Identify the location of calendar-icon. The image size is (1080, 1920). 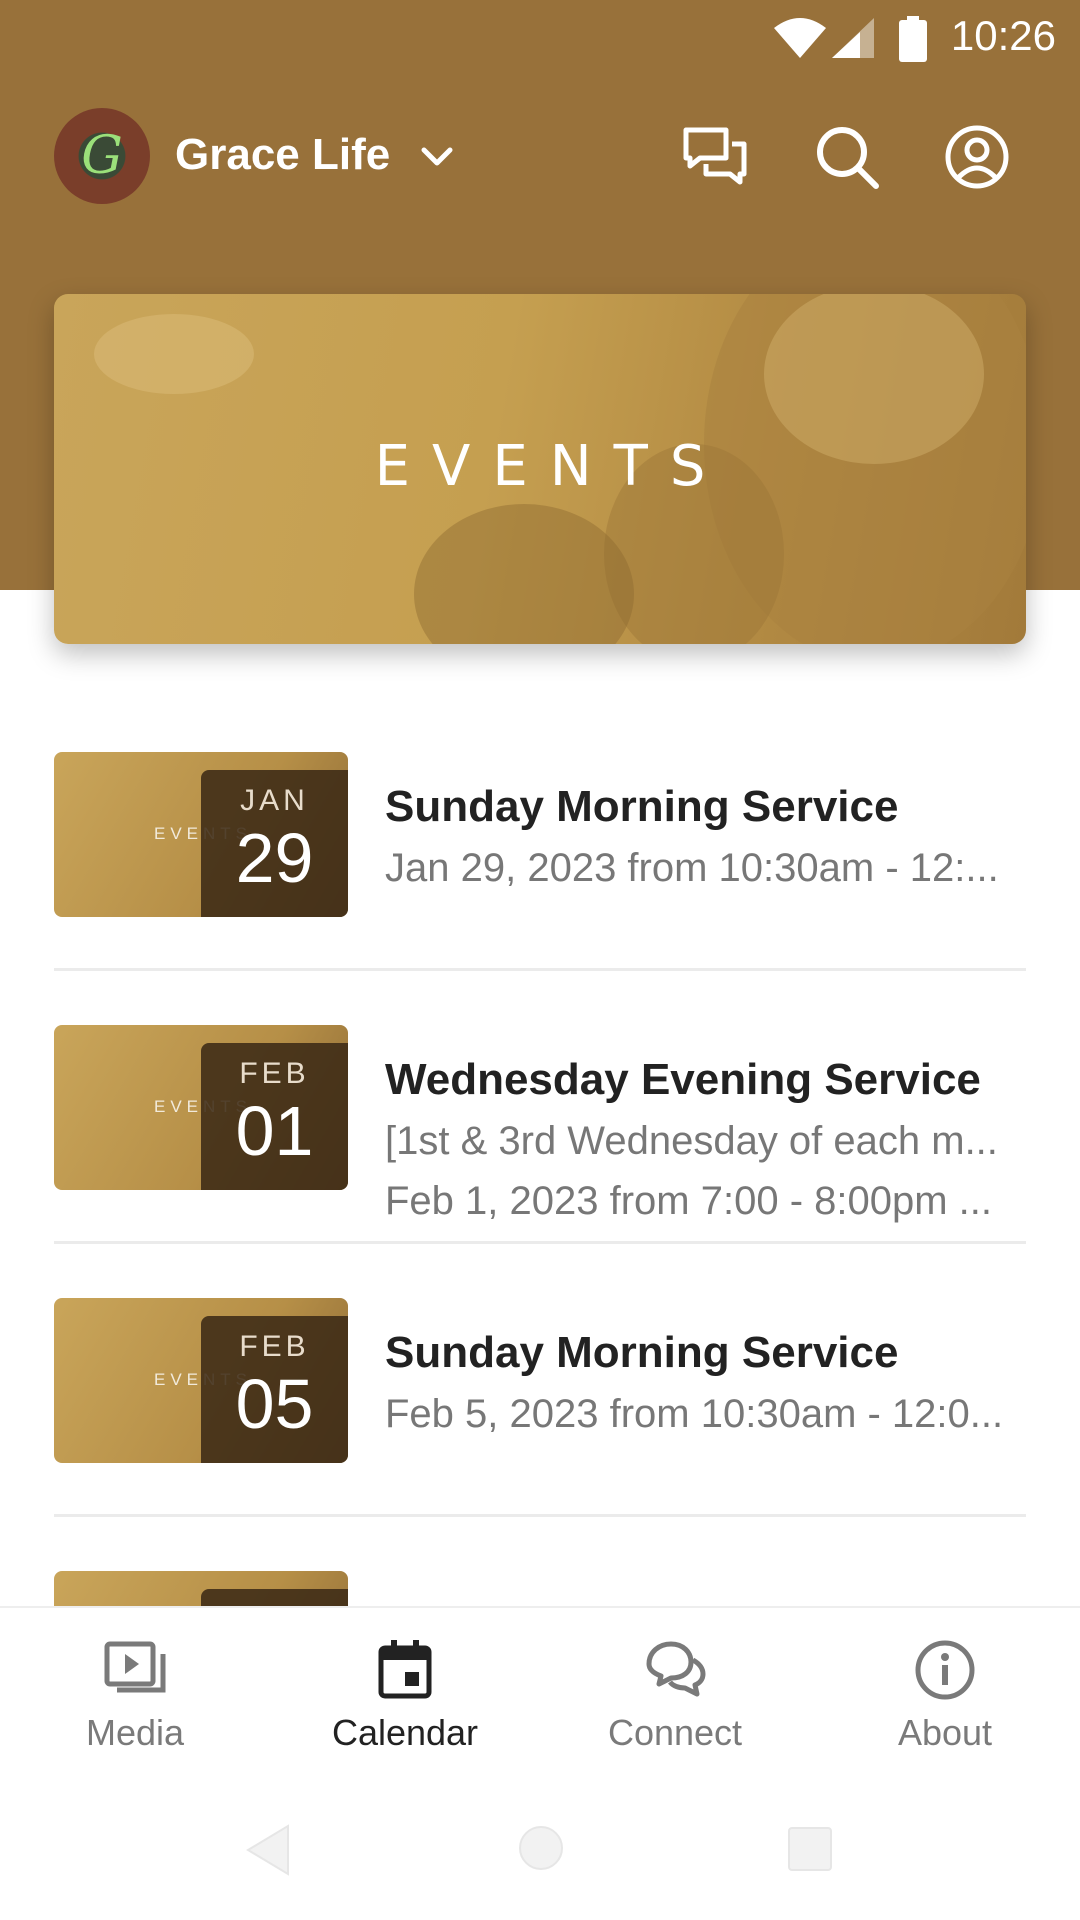
(405, 1669).